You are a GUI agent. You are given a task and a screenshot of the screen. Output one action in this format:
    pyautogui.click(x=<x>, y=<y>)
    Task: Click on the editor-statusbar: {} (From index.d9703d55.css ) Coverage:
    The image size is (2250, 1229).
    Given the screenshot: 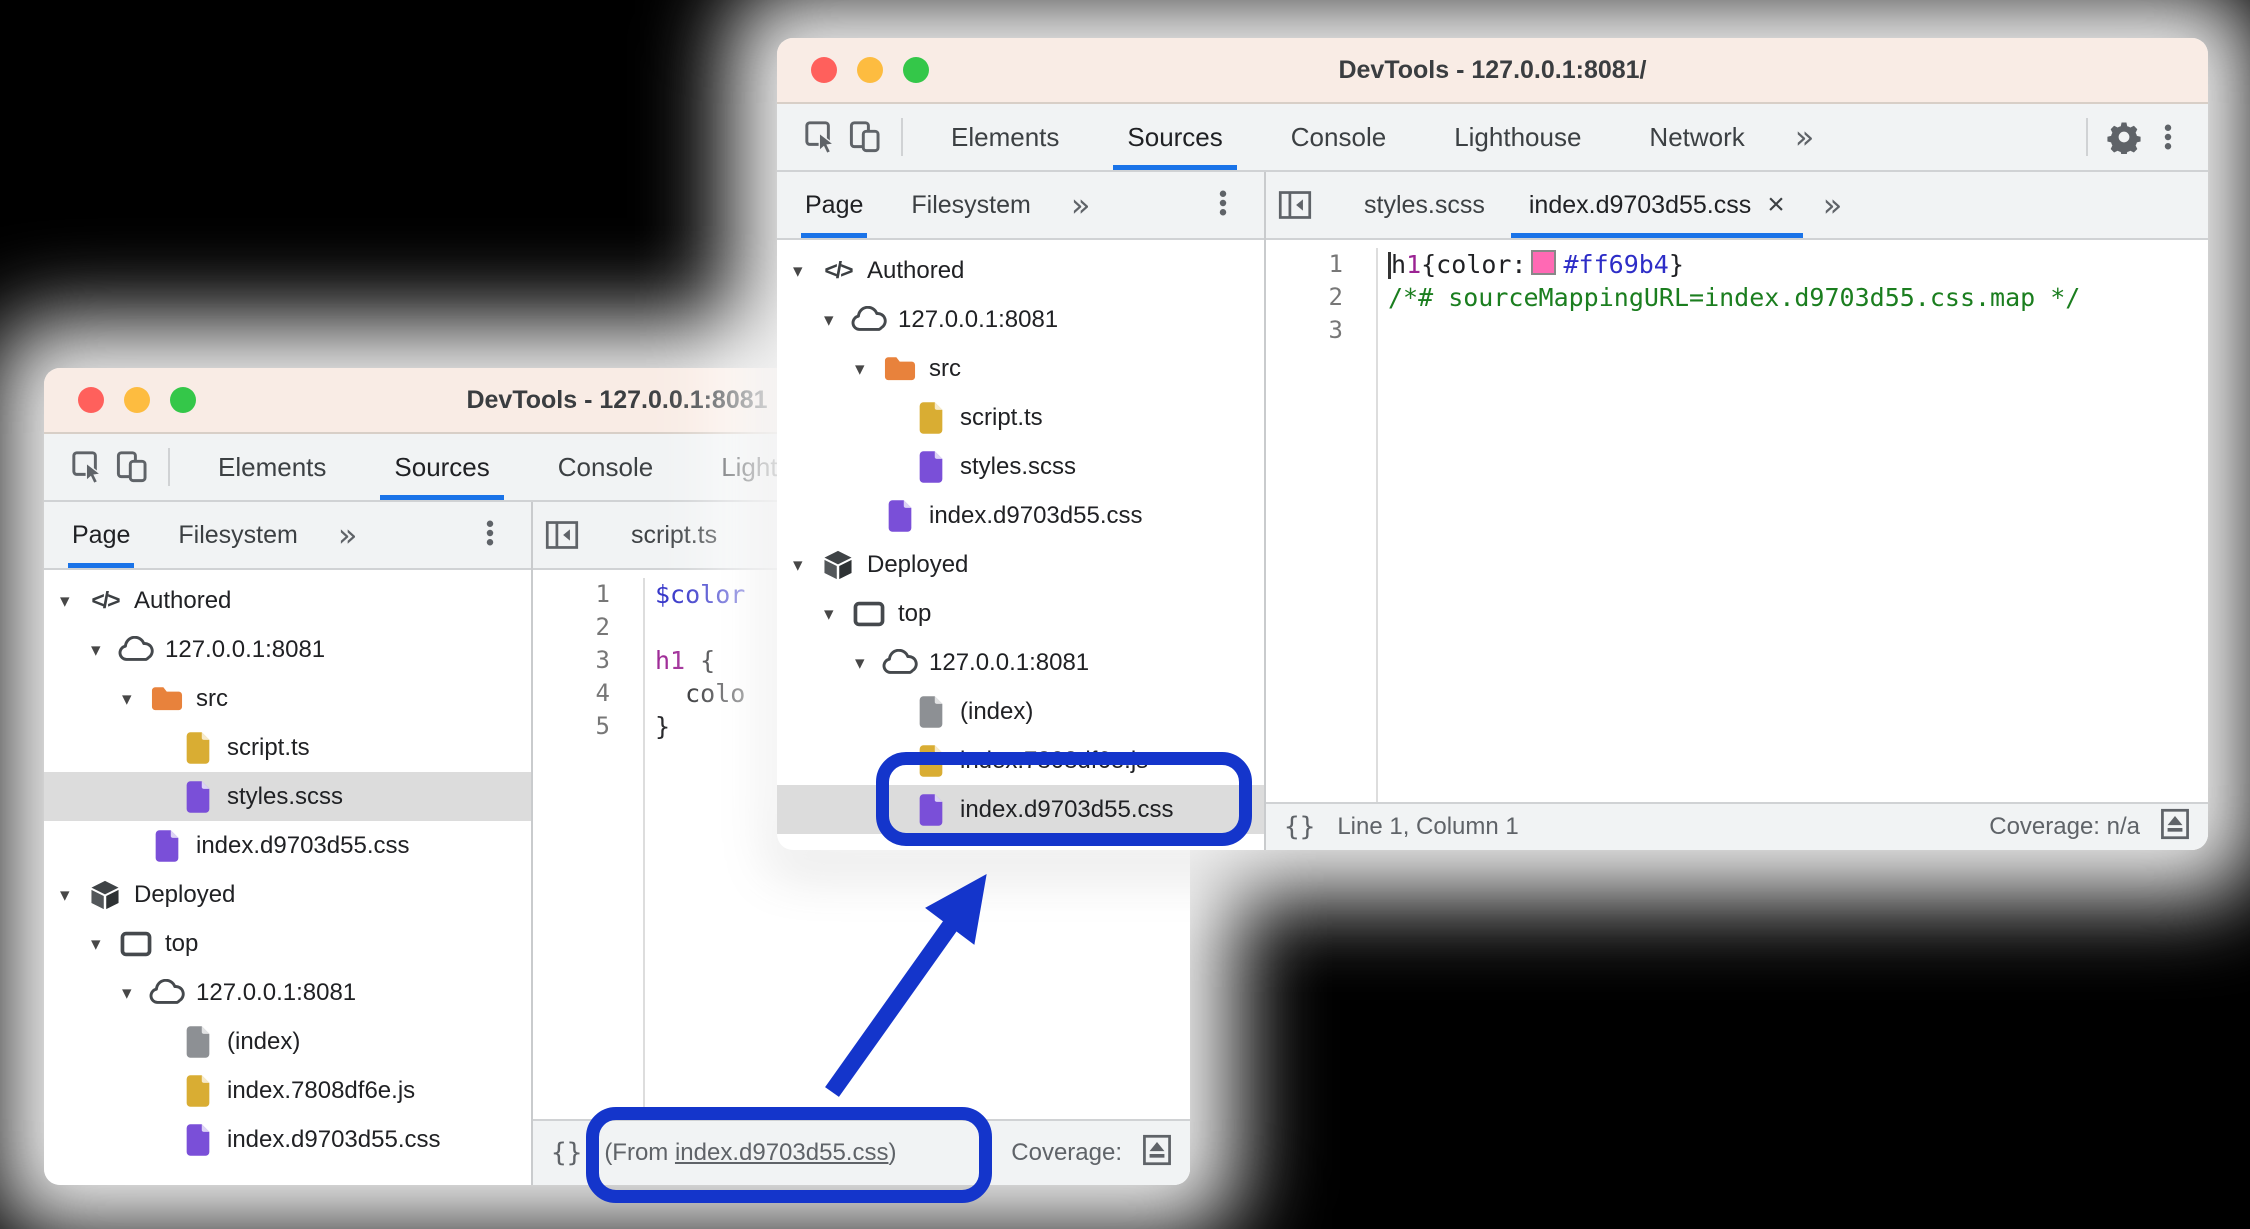 What is the action you would take?
    pyautogui.click(x=861, y=1152)
    